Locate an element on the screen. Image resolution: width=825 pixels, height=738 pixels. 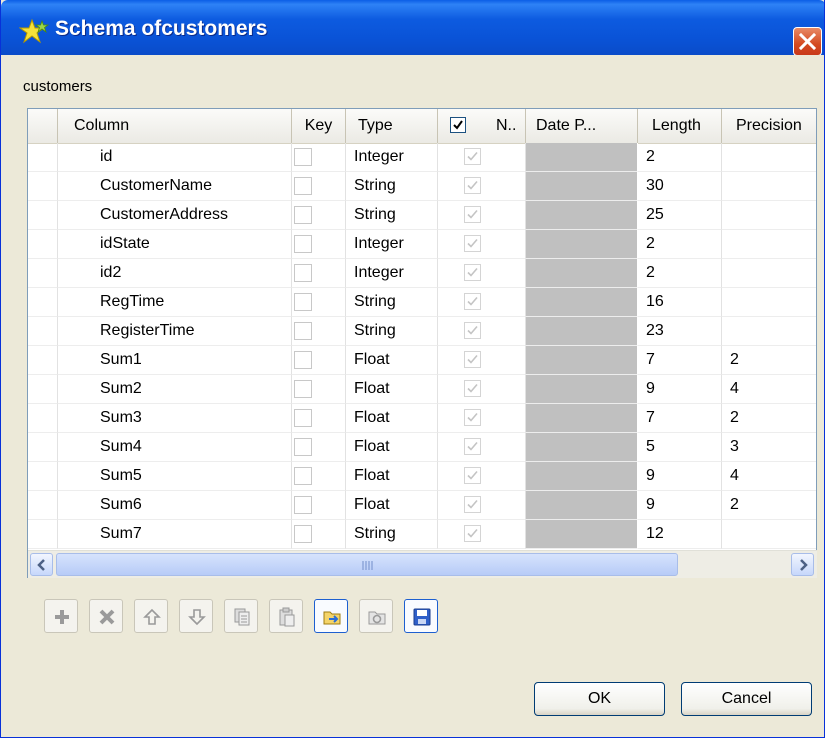
table-row: id Integer 2 is located at coordinates (422, 157).